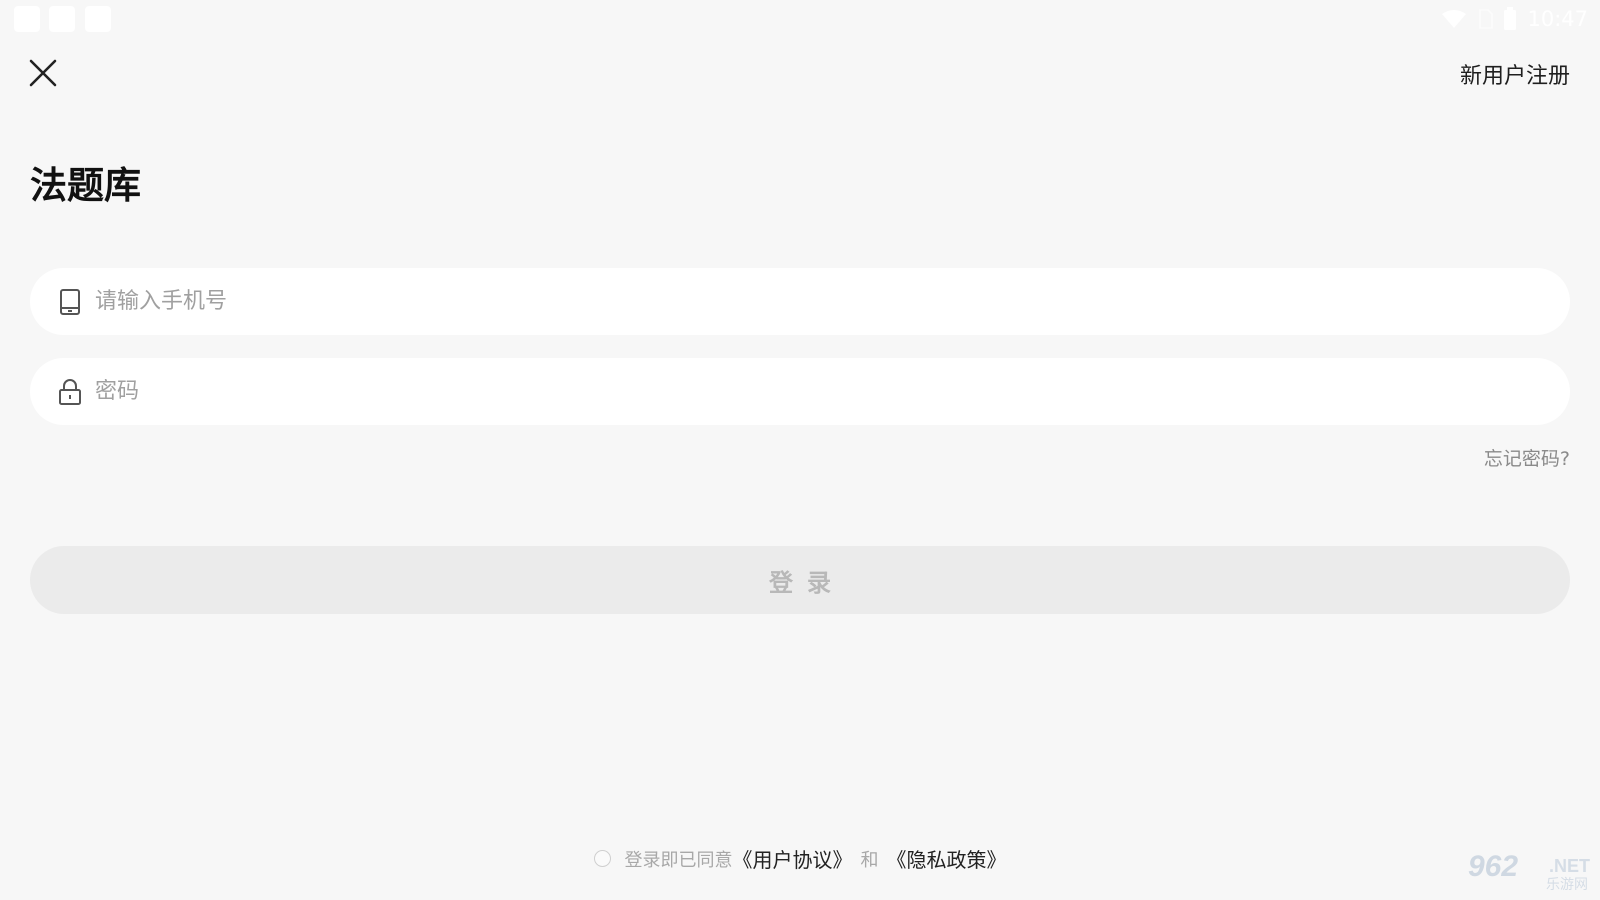 The image size is (1600, 900). Describe the element at coordinates (1527, 873) in the screenshot. I see `watermark-logo: 962 .NET 乐游网` at that location.